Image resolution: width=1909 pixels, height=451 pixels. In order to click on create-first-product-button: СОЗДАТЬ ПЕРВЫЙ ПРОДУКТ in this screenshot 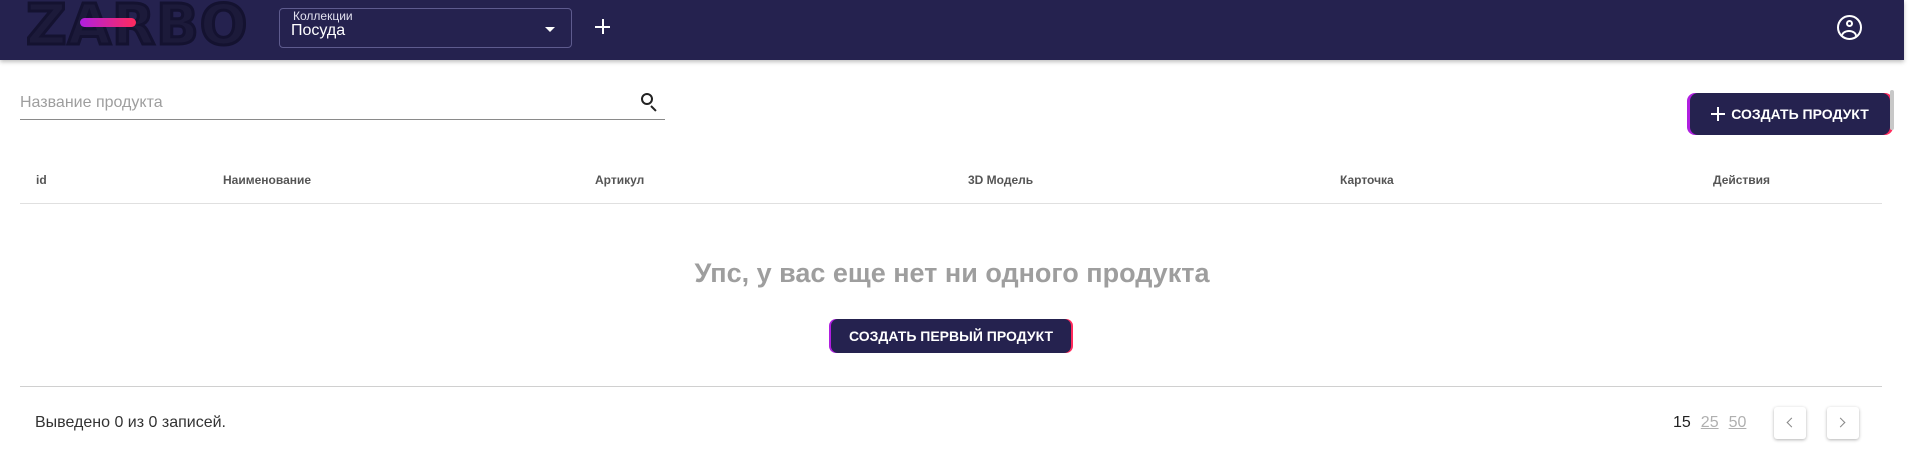, I will do `click(951, 336)`.